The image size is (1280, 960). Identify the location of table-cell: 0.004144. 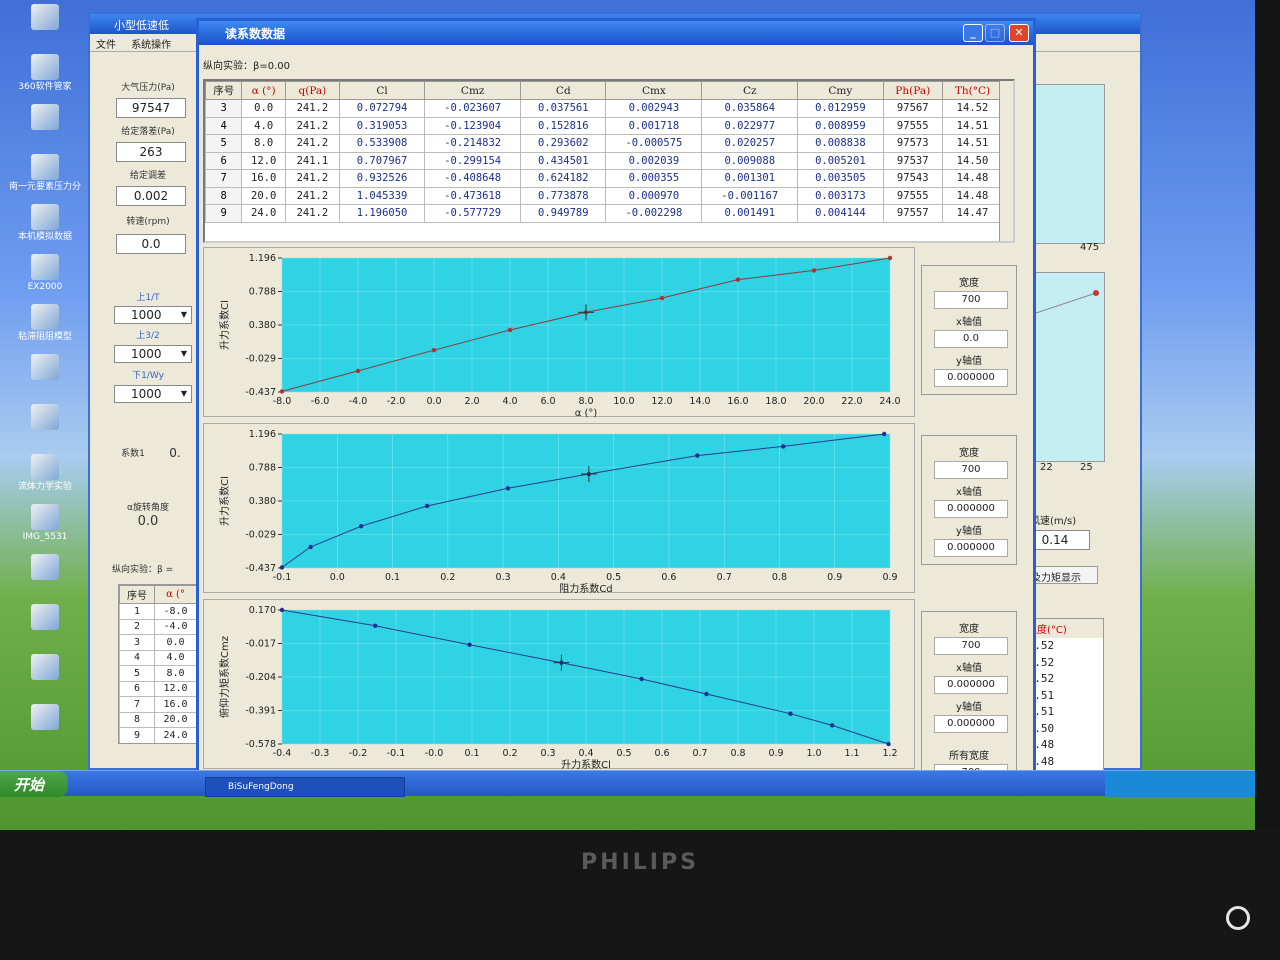
(840, 213).